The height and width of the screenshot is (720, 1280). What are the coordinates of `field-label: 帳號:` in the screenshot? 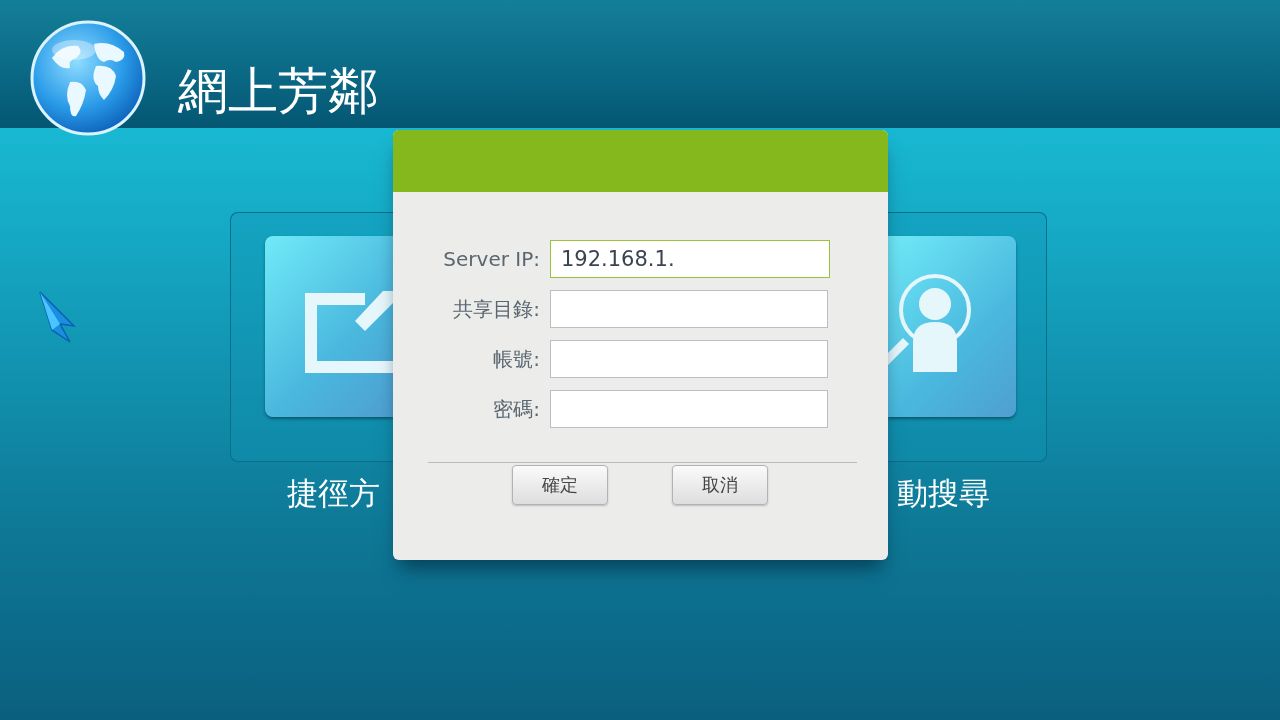 It's located at (516, 359).